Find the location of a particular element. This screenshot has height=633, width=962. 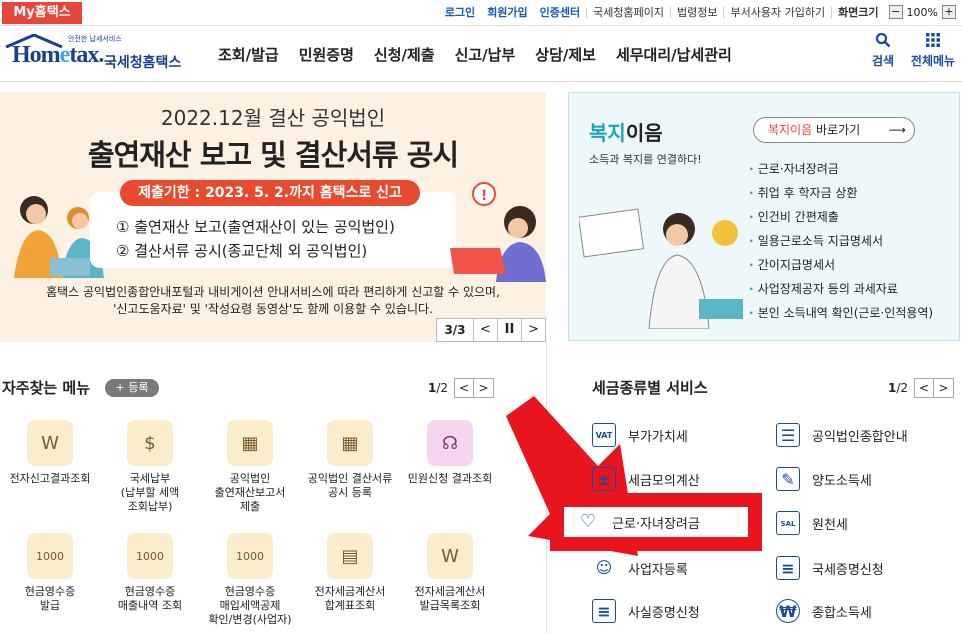

service-eitc: ♡ 근로·자녀장려금 is located at coordinates (656, 522).